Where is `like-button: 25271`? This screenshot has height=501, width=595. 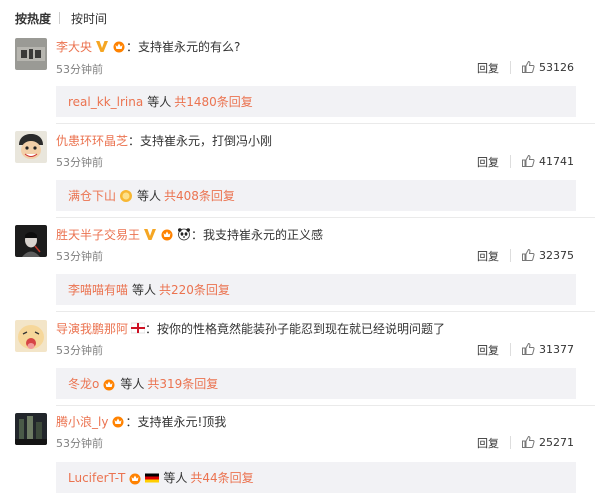 like-button: 25271 is located at coordinates (547, 442).